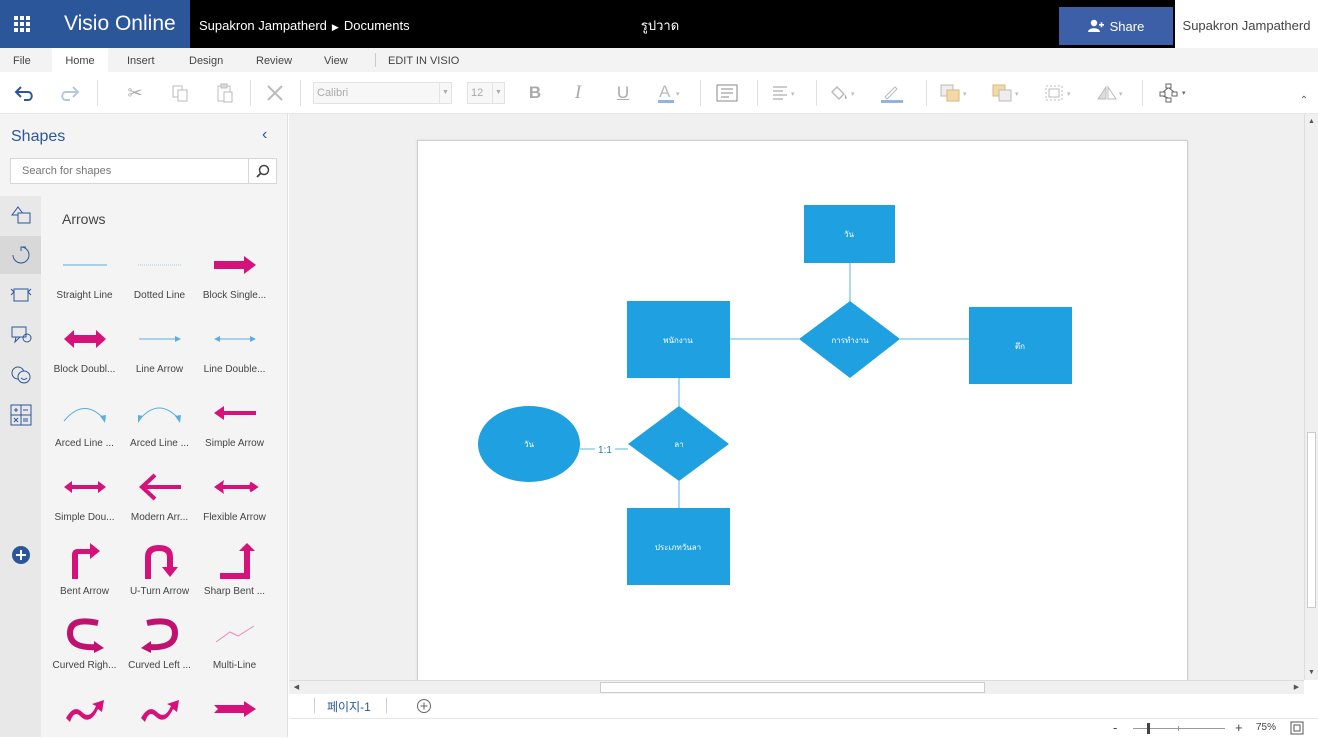 The width and height of the screenshot is (1318, 738). I want to click on document-title: รูปวาด, so click(660, 24).